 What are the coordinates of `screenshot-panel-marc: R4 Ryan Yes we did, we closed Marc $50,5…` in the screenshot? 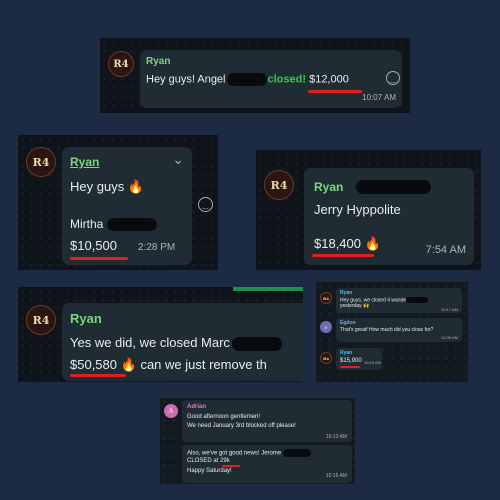 It's located at (160, 334).